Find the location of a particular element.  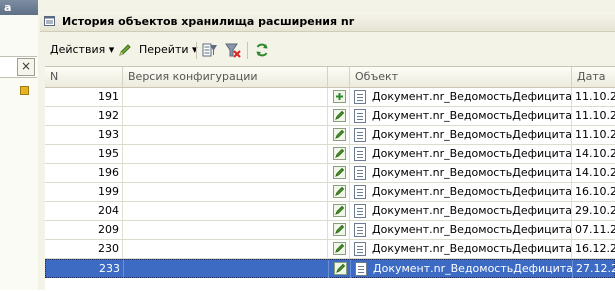

goto-menu: Перейти ▾ is located at coordinates (168, 50).